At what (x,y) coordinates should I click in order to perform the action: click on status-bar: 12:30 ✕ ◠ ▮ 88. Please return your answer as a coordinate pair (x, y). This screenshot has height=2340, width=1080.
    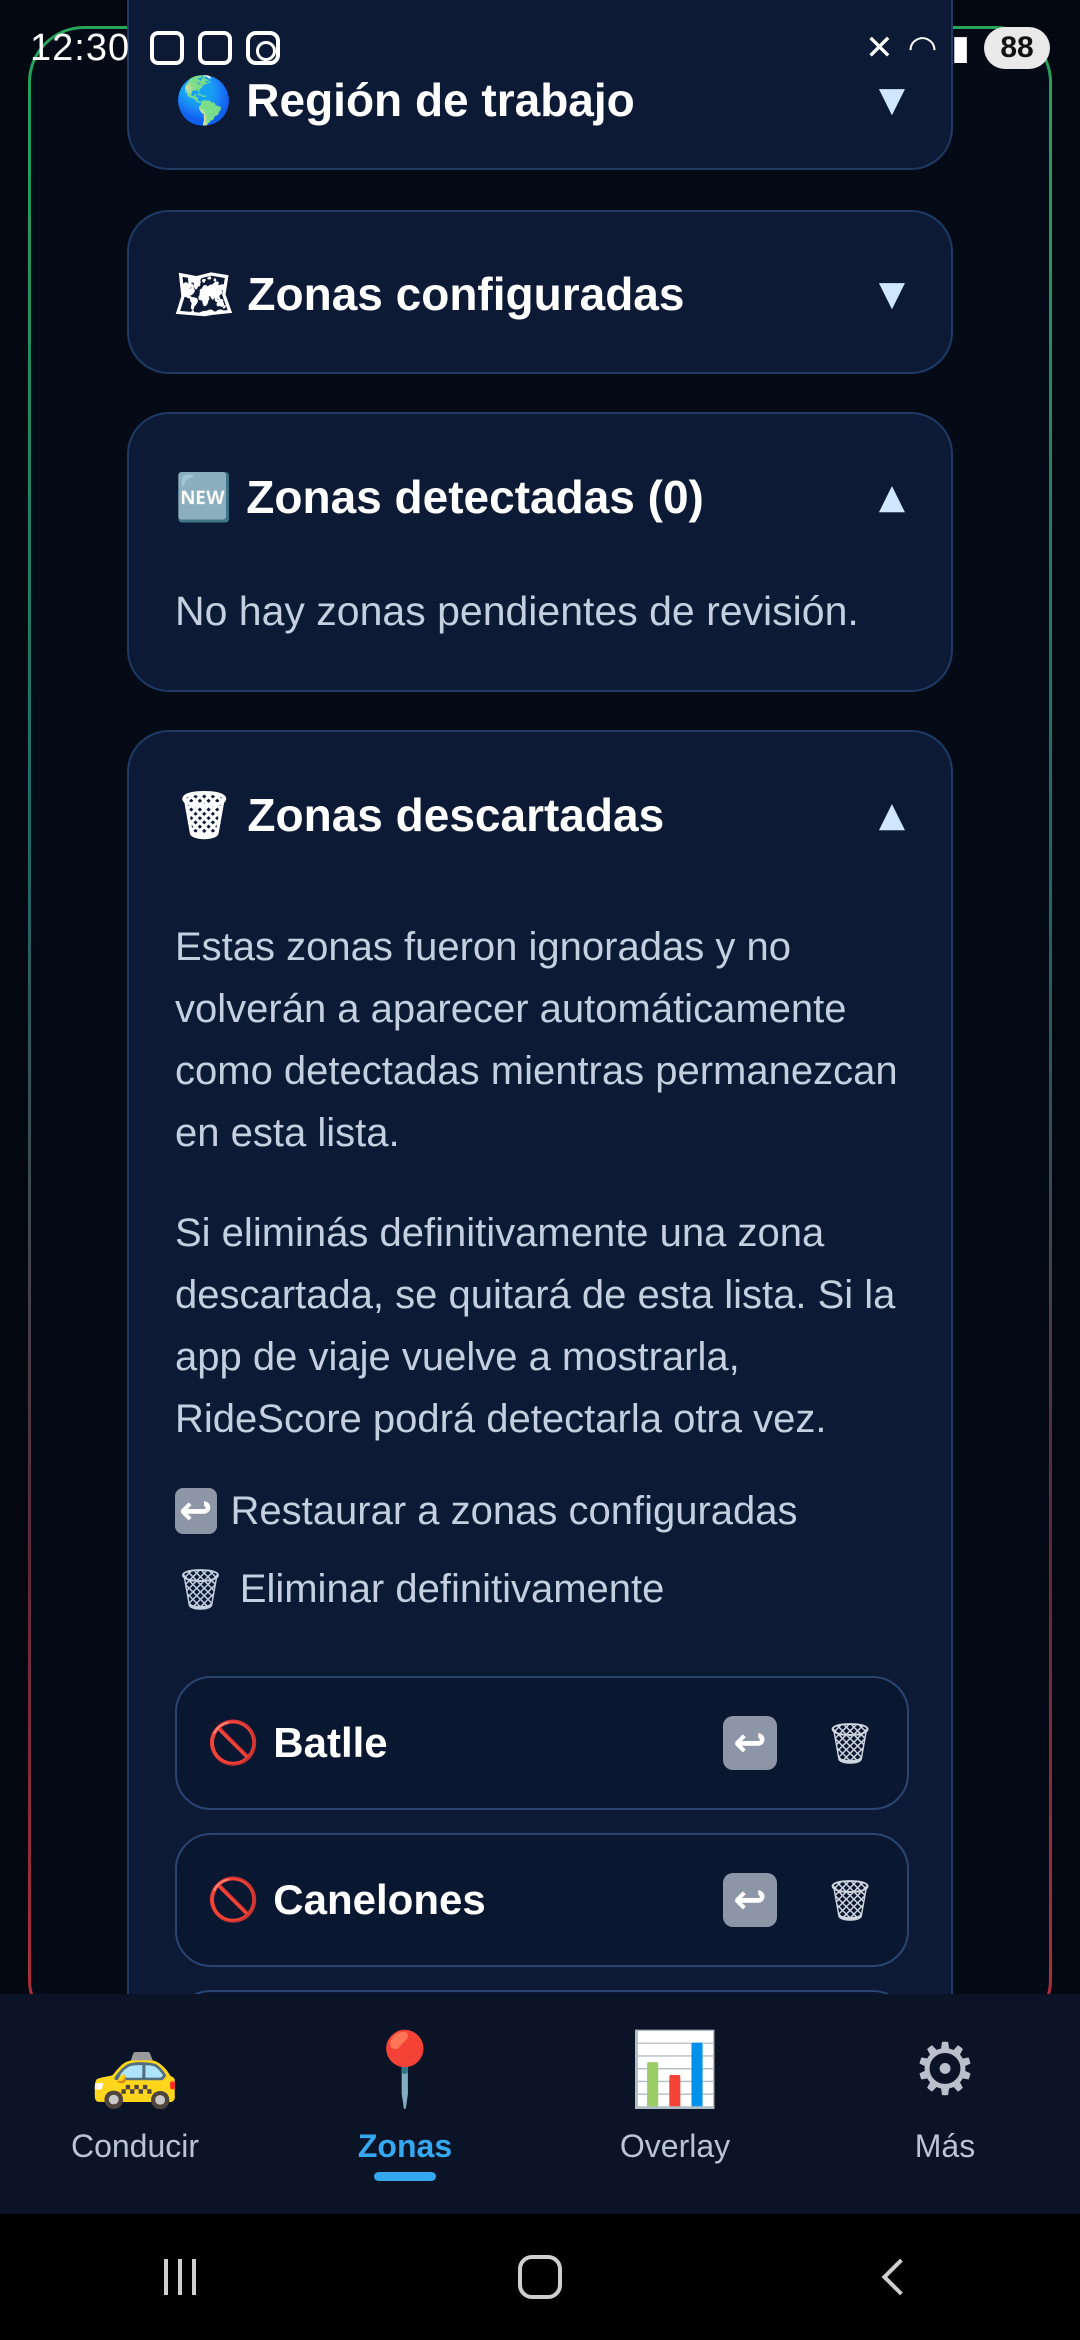
    Looking at the image, I should click on (540, 48).